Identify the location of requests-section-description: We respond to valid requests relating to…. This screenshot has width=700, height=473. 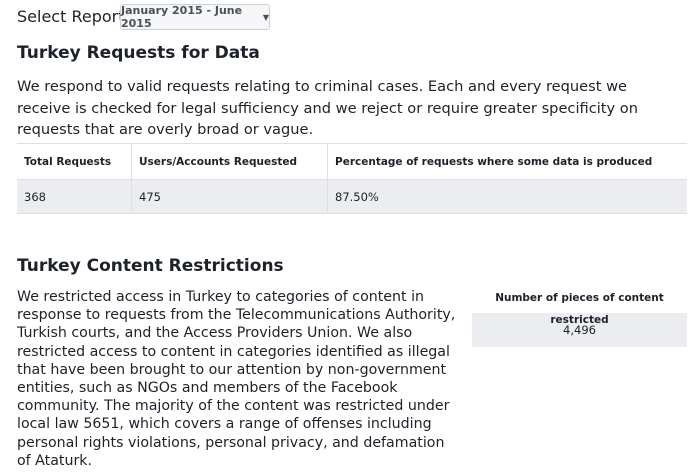
(327, 108).